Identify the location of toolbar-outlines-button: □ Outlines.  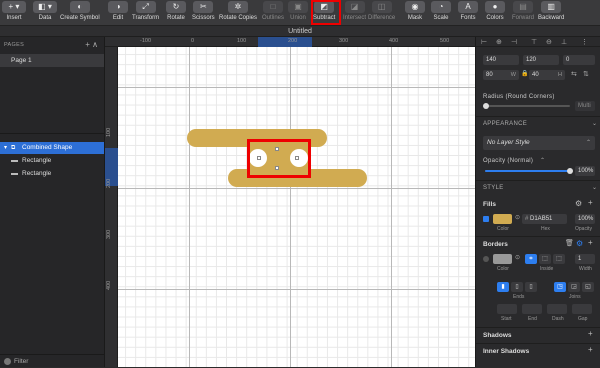
(273, 13).